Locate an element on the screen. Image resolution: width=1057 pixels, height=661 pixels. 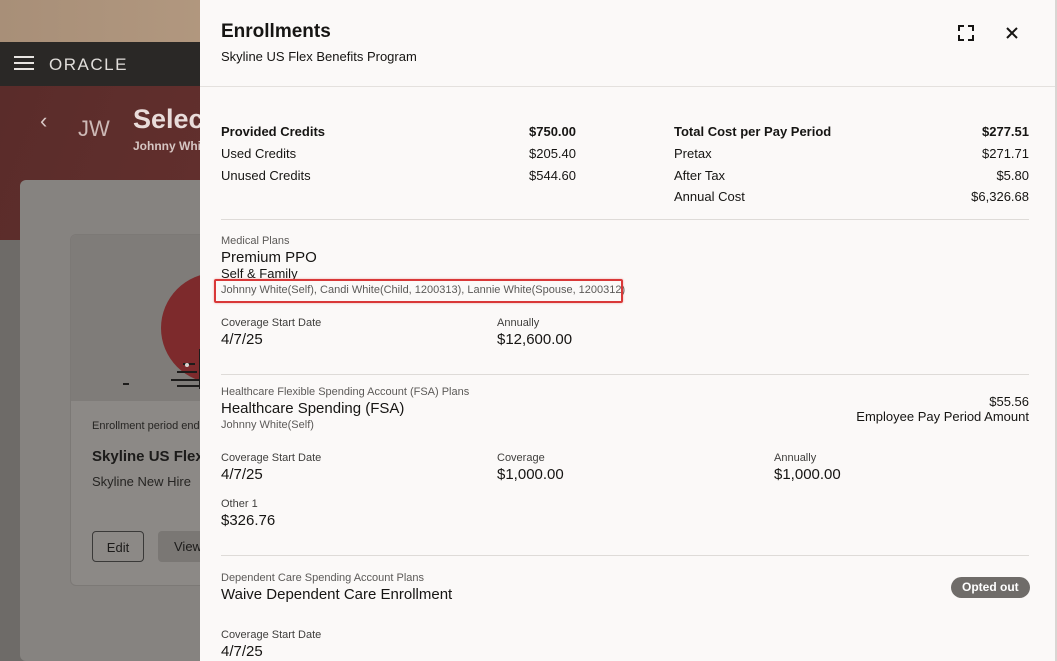
annual-cost-label: Annual Cost is located at coordinates (709, 196).